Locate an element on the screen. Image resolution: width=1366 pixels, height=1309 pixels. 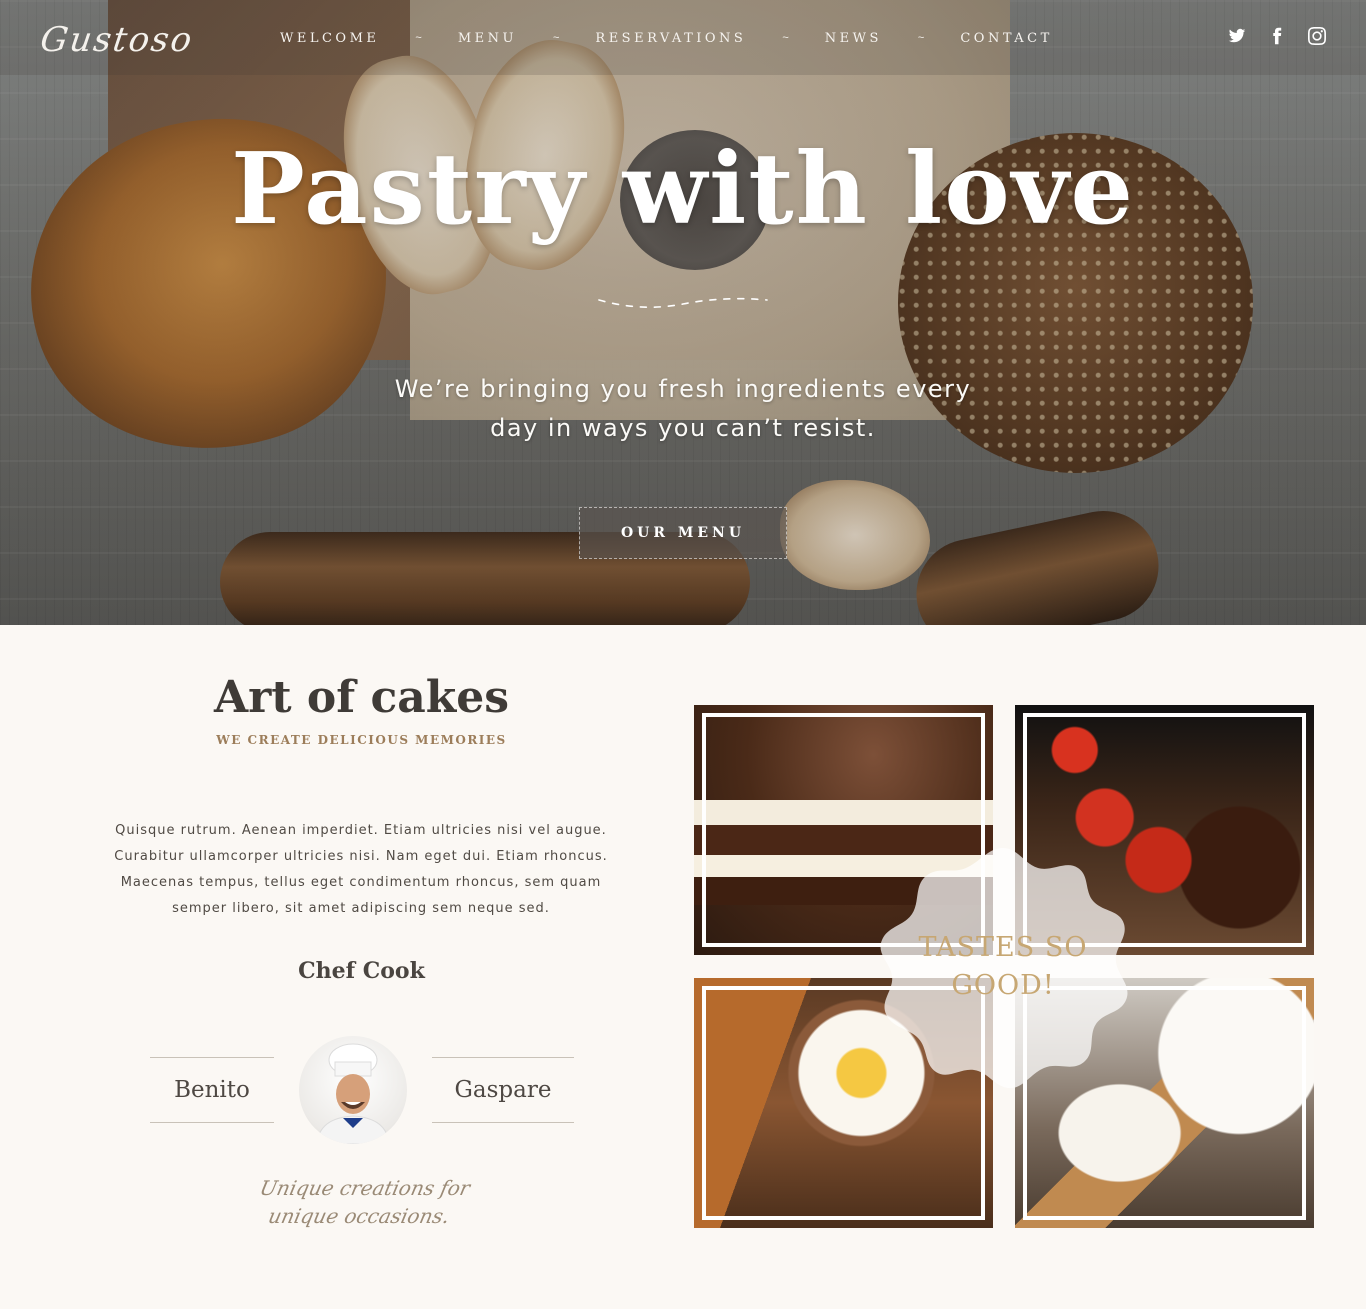
decorative-divider is located at coordinates (683, 302).